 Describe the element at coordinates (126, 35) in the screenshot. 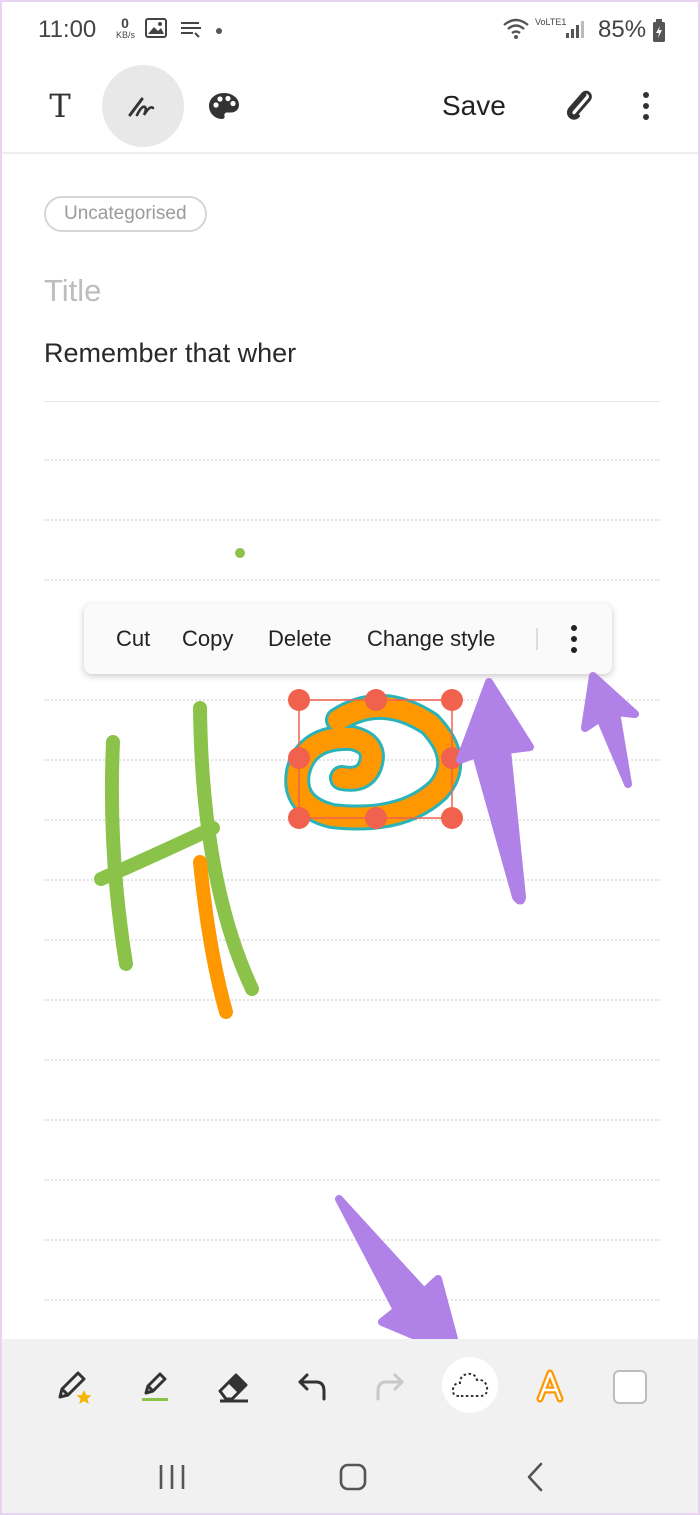

I see `network-speed-unit: KB/s` at that location.